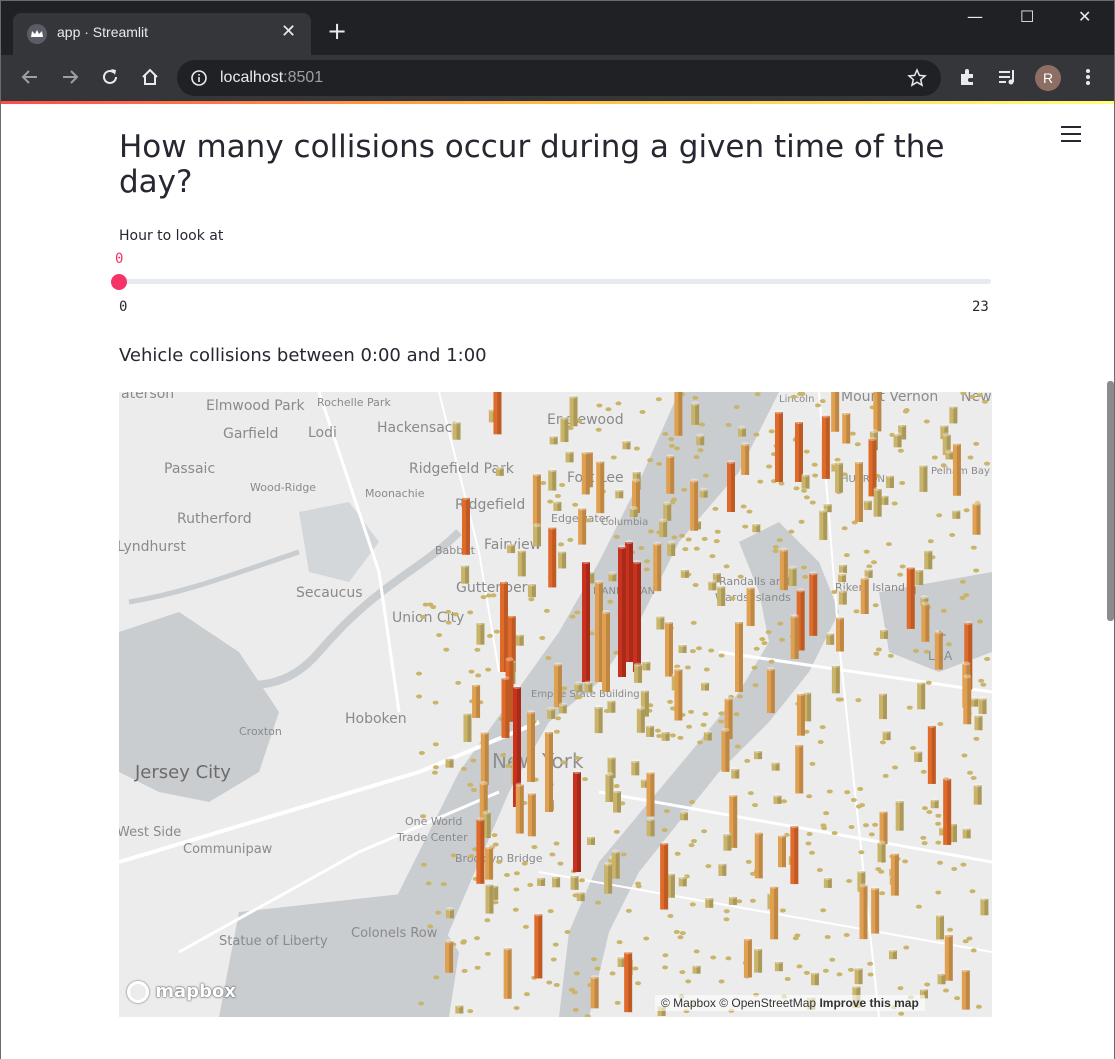  What do you see at coordinates (162, 34) in the screenshot?
I see `browser-tab: app · Streamlit ✕` at bounding box center [162, 34].